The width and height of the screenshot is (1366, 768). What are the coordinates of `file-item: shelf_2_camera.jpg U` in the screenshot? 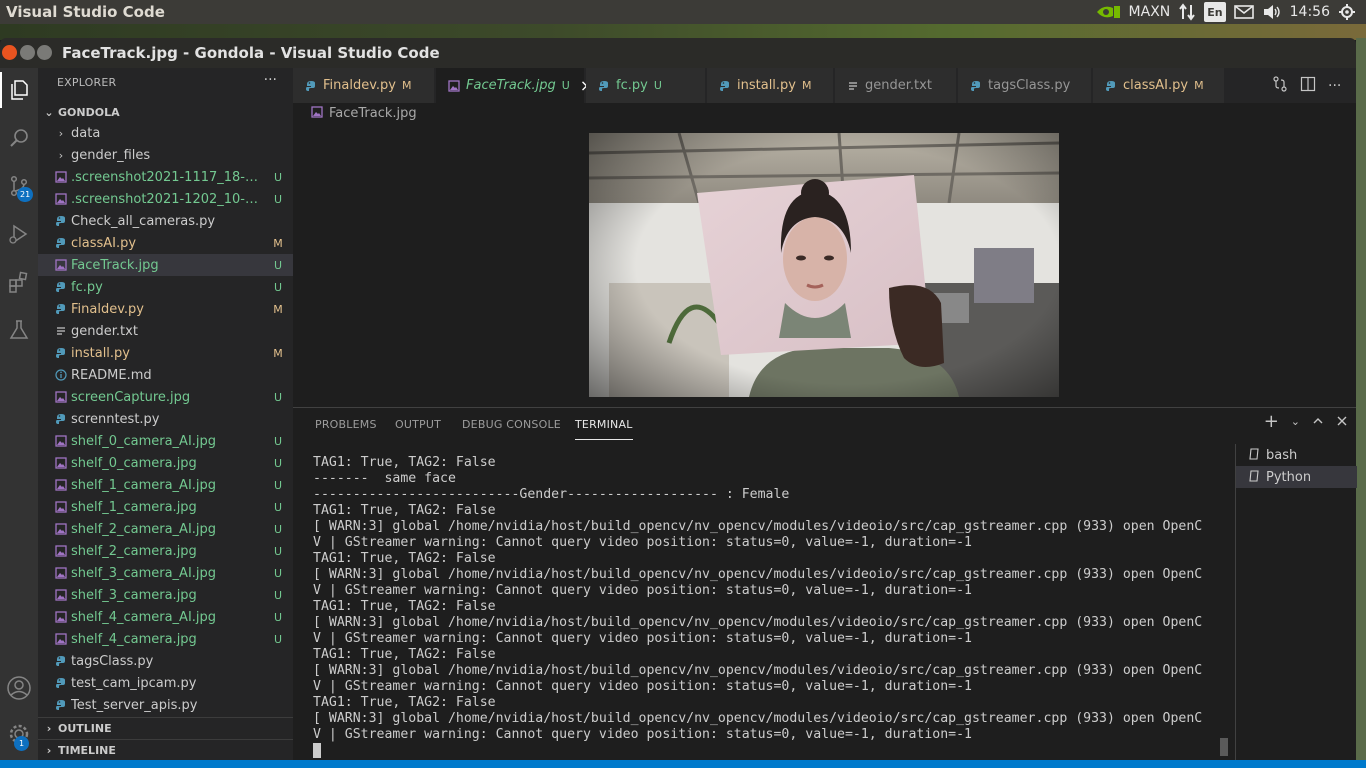 It's located at (165, 551).